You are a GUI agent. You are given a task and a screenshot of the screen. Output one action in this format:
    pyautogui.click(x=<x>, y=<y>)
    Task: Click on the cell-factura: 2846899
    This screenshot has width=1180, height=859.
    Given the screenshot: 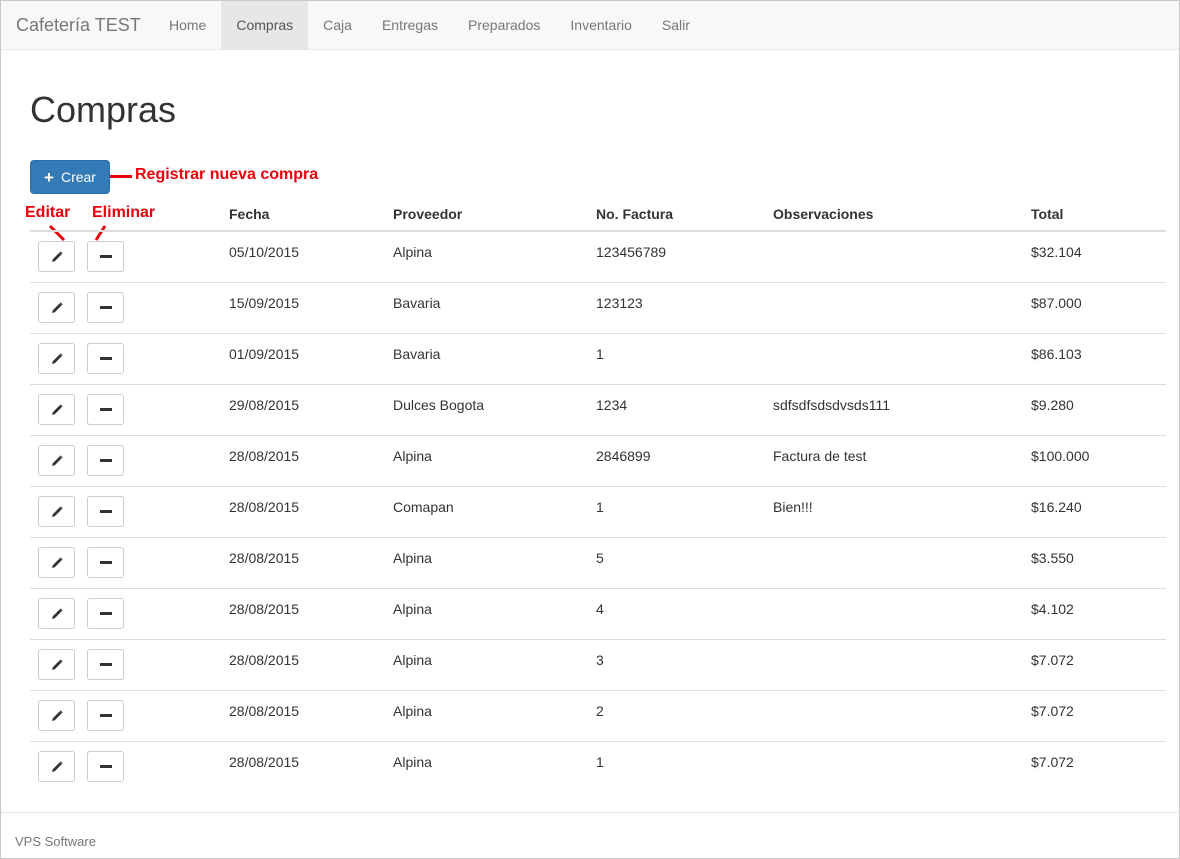 What is the action you would take?
    pyautogui.click(x=684, y=461)
    